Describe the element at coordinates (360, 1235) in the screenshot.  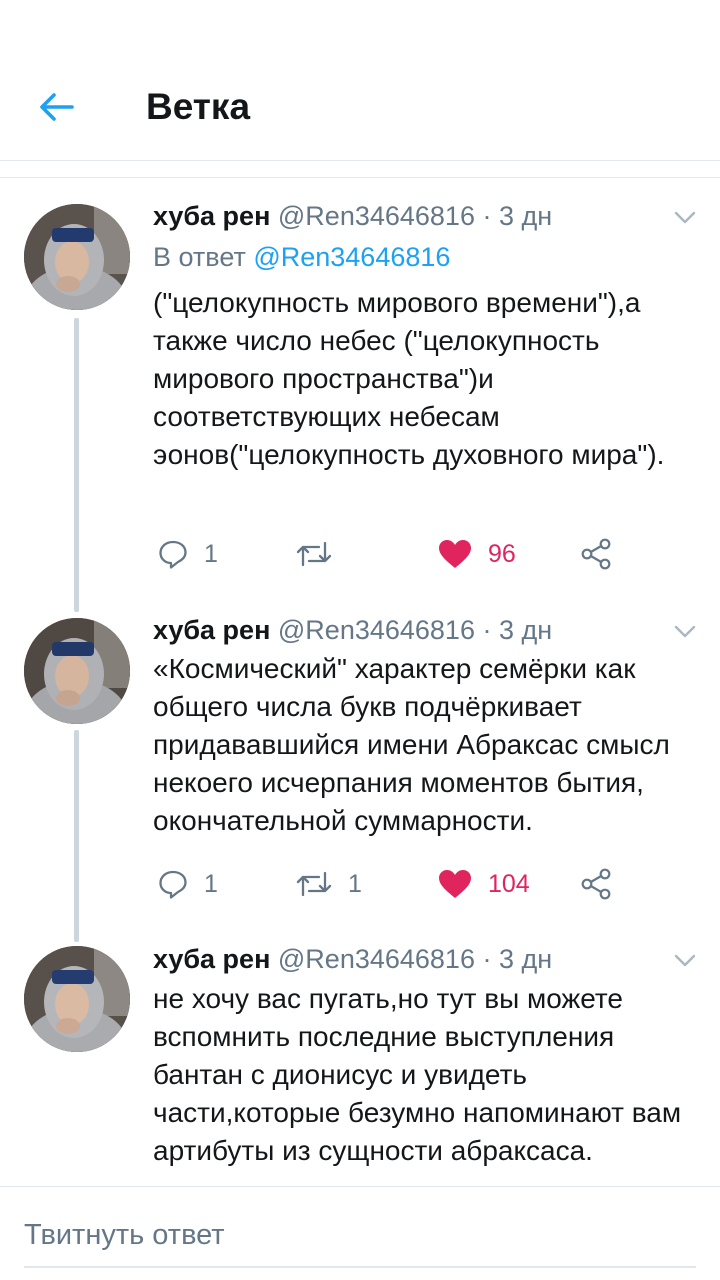
I see `reply-tweet-input: Твитнуть ответ` at that location.